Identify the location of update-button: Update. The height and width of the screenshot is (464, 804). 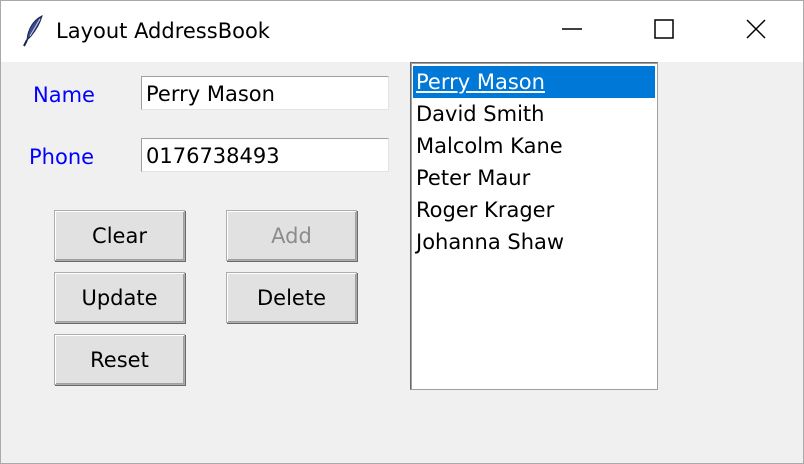
(119, 297).